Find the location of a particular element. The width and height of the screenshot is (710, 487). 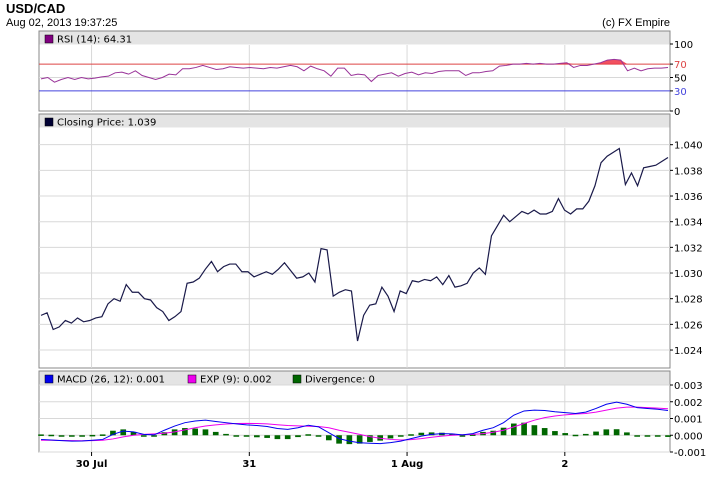

price-y-tick-label: 1.028 is located at coordinates (688, 300).